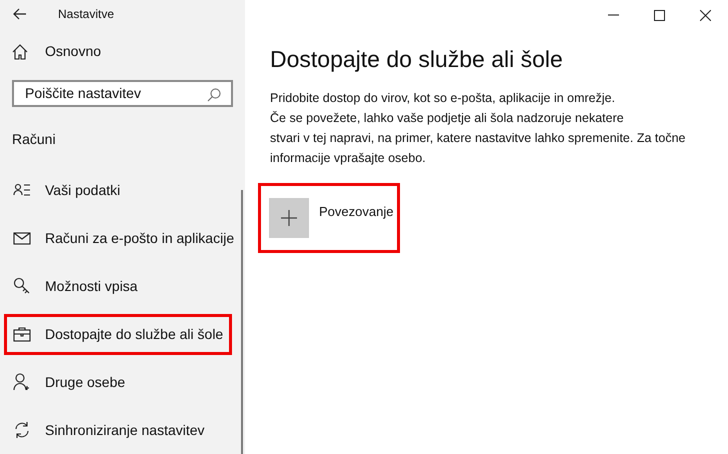 Image resolution: width=728 pixels, height=454 pixels. I want to click on minimize-icon, so click(613, 15).